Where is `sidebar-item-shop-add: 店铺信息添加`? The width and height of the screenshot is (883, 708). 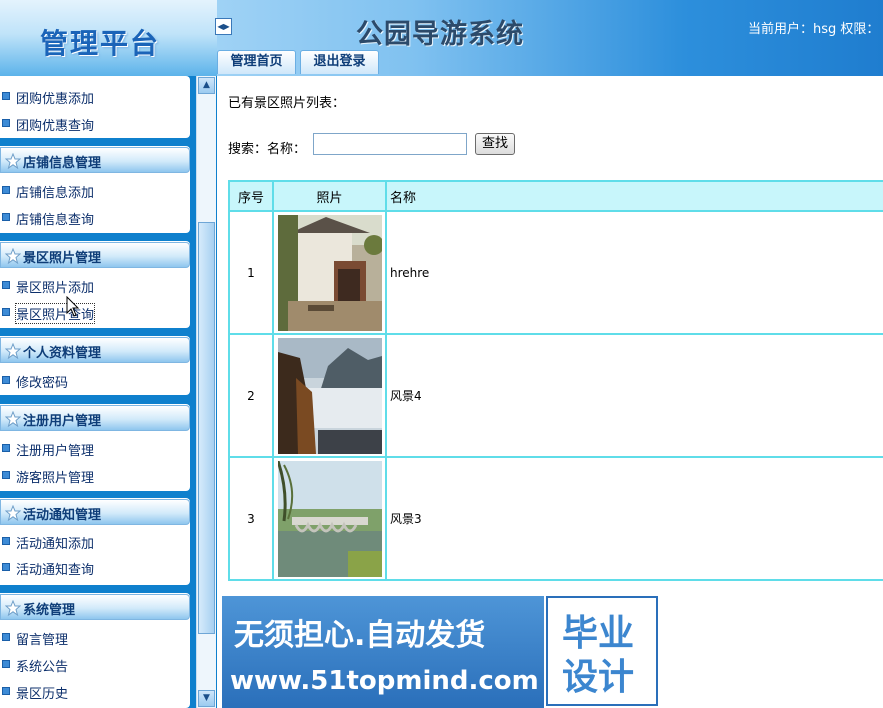 sidebar-item-shop-add: 店铺信息添加 is located at coordinates (95, 190).